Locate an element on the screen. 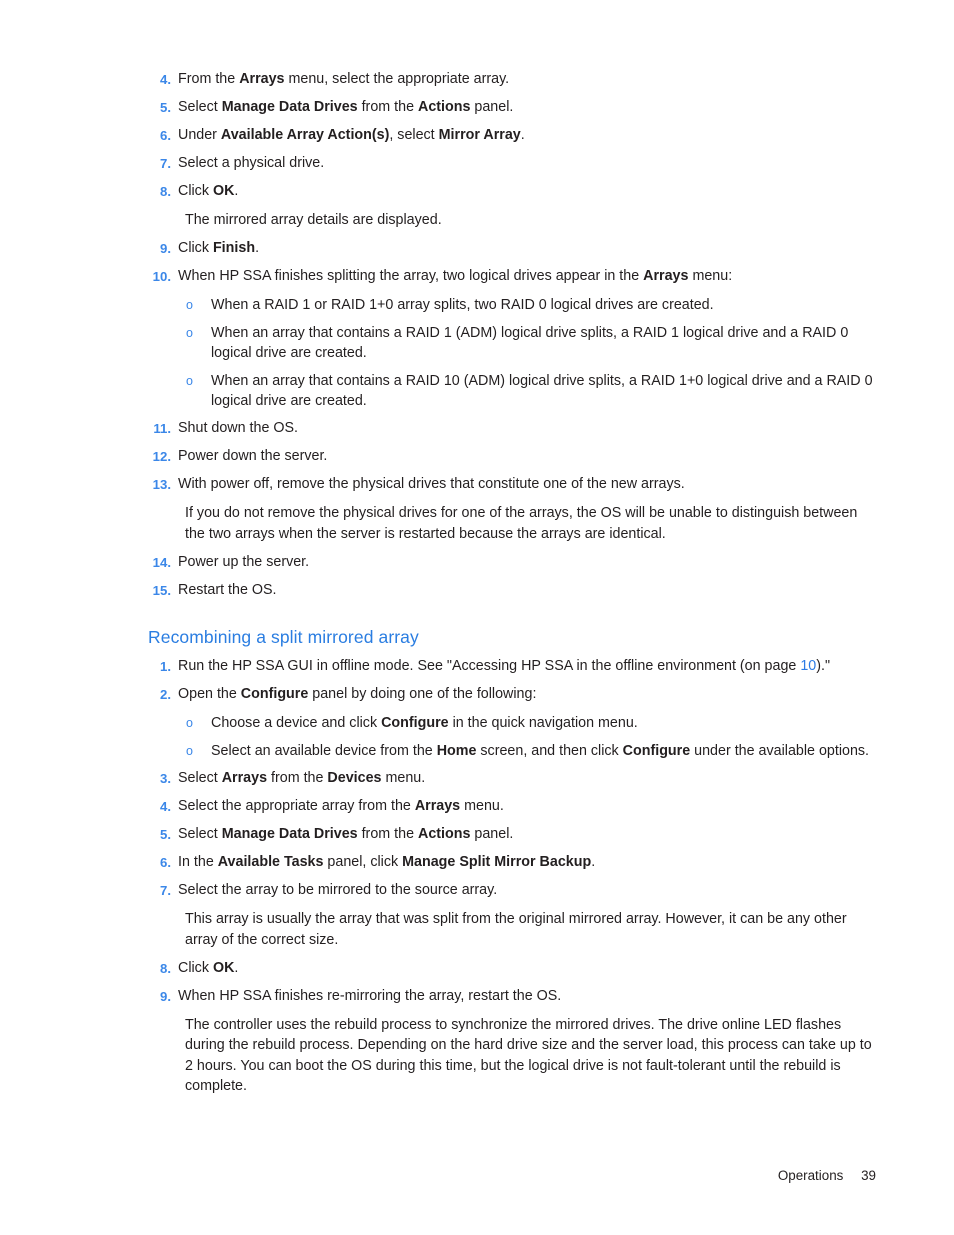  list-marker: 12. is located at coordinates (161, 456).